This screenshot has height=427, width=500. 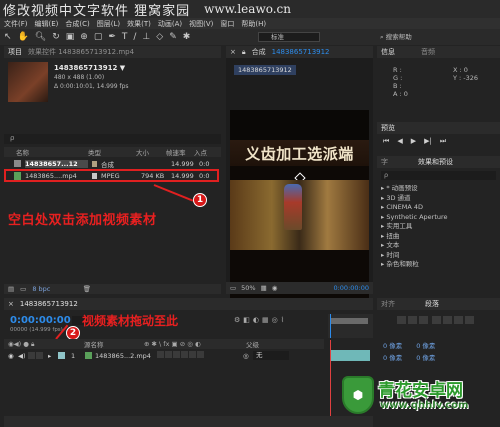 What do you see at coordinates (139, 24) in the screenshot?
I see `menu-effect: 效果(T)` at bounding box center [139, 24].